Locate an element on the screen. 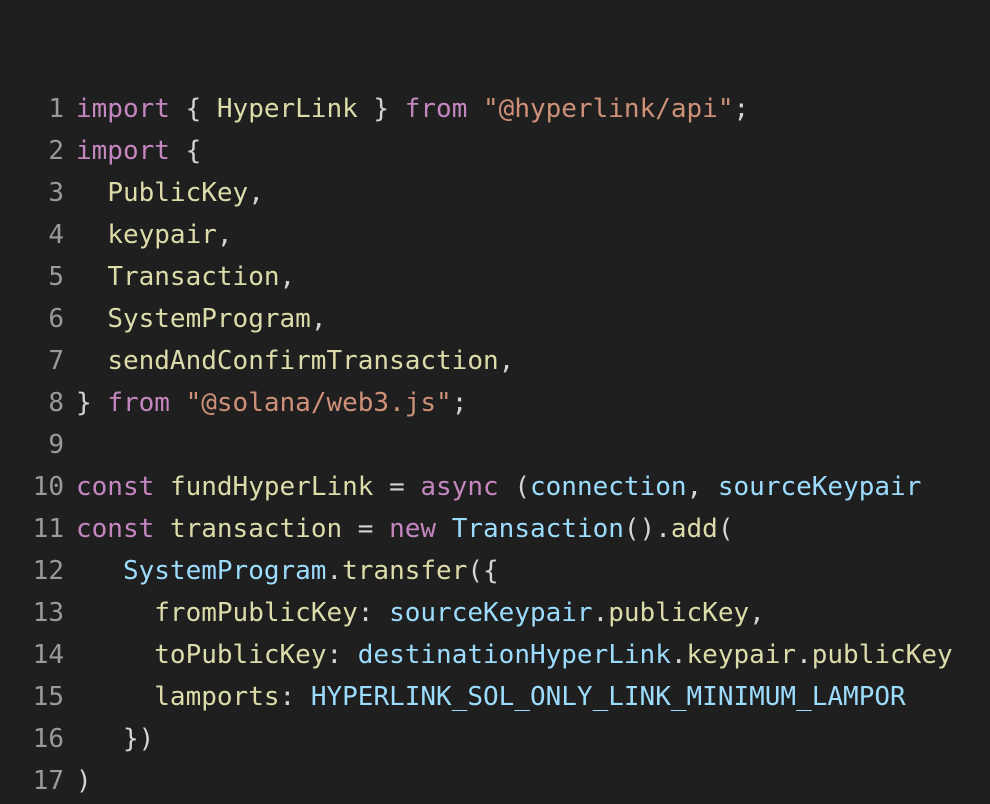  code-line: 6 SystemProgram, is located at coordinates (495, 319).